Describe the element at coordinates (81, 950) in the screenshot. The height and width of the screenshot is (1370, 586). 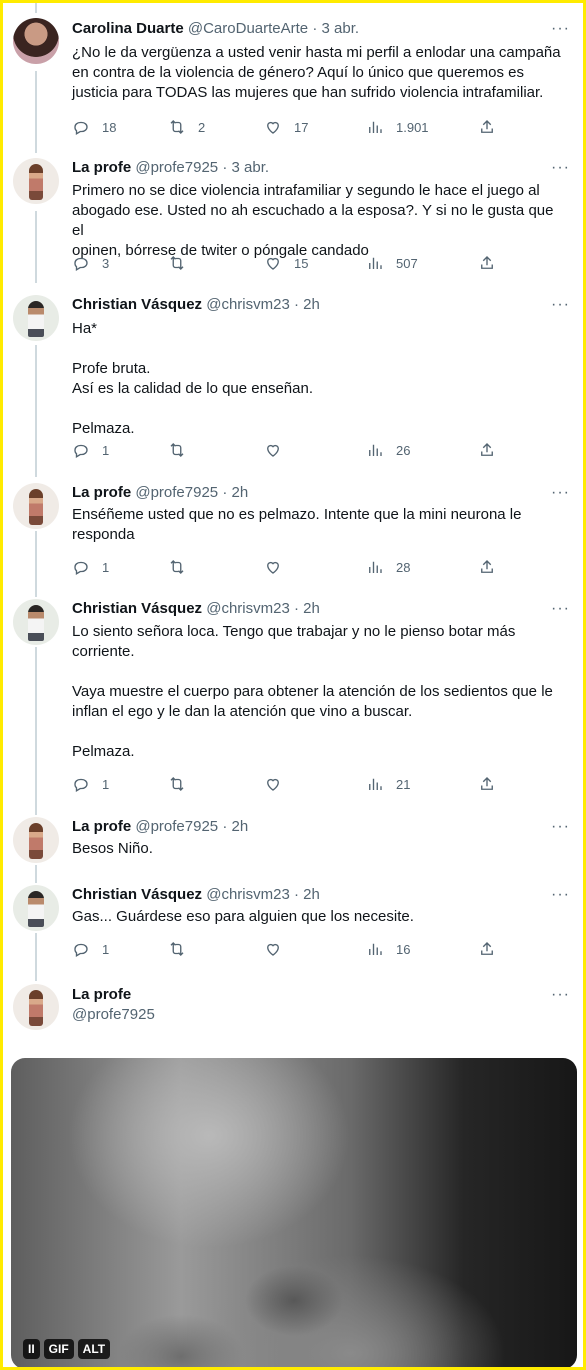
I see `reply-icon` at that location.